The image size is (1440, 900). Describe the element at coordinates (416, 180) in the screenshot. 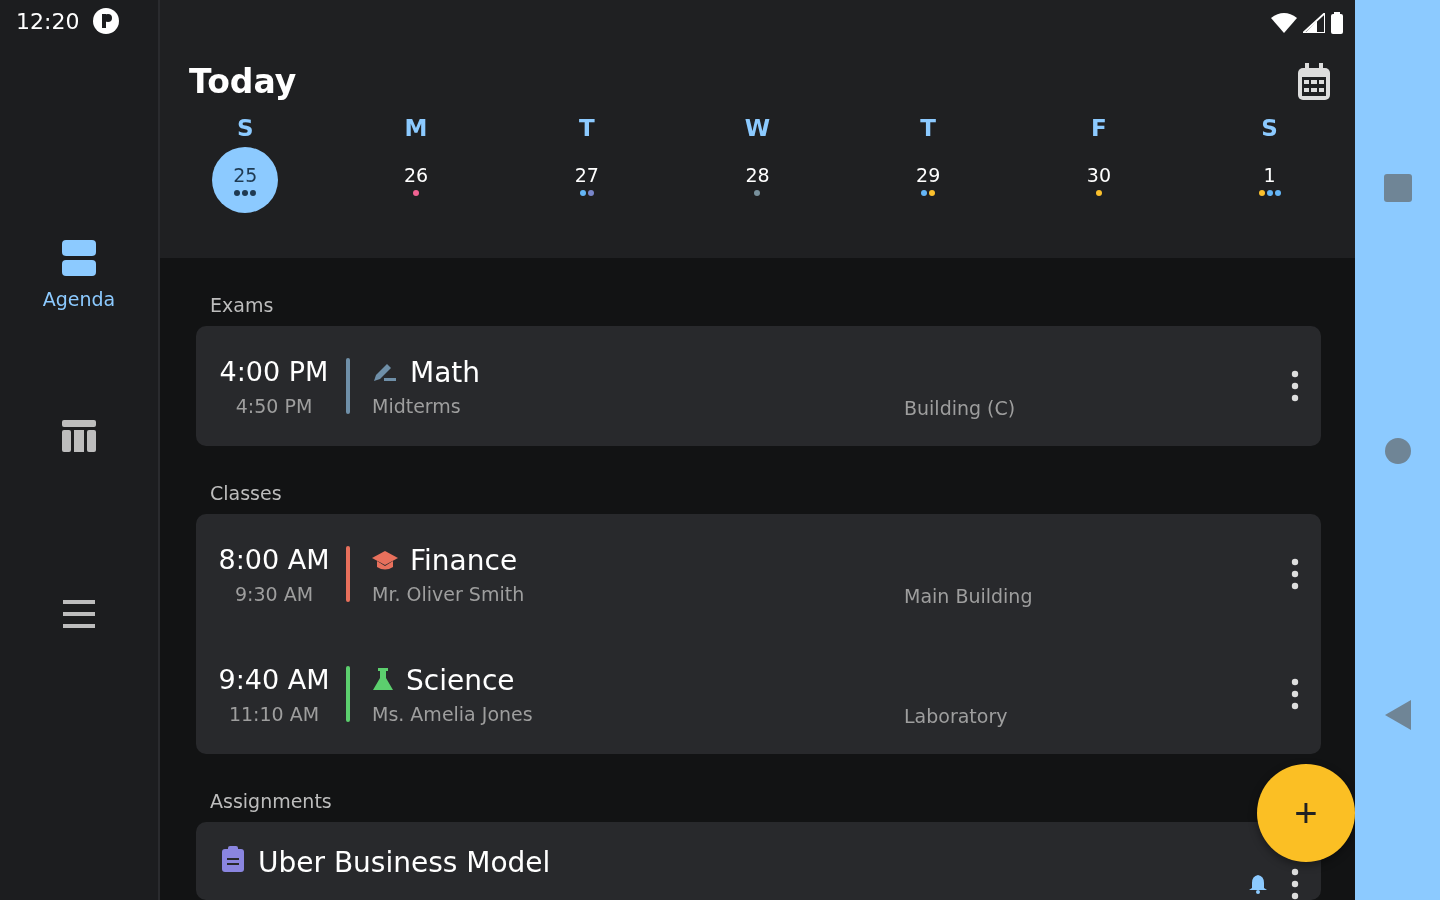

I see `date-button: 26` at that location.